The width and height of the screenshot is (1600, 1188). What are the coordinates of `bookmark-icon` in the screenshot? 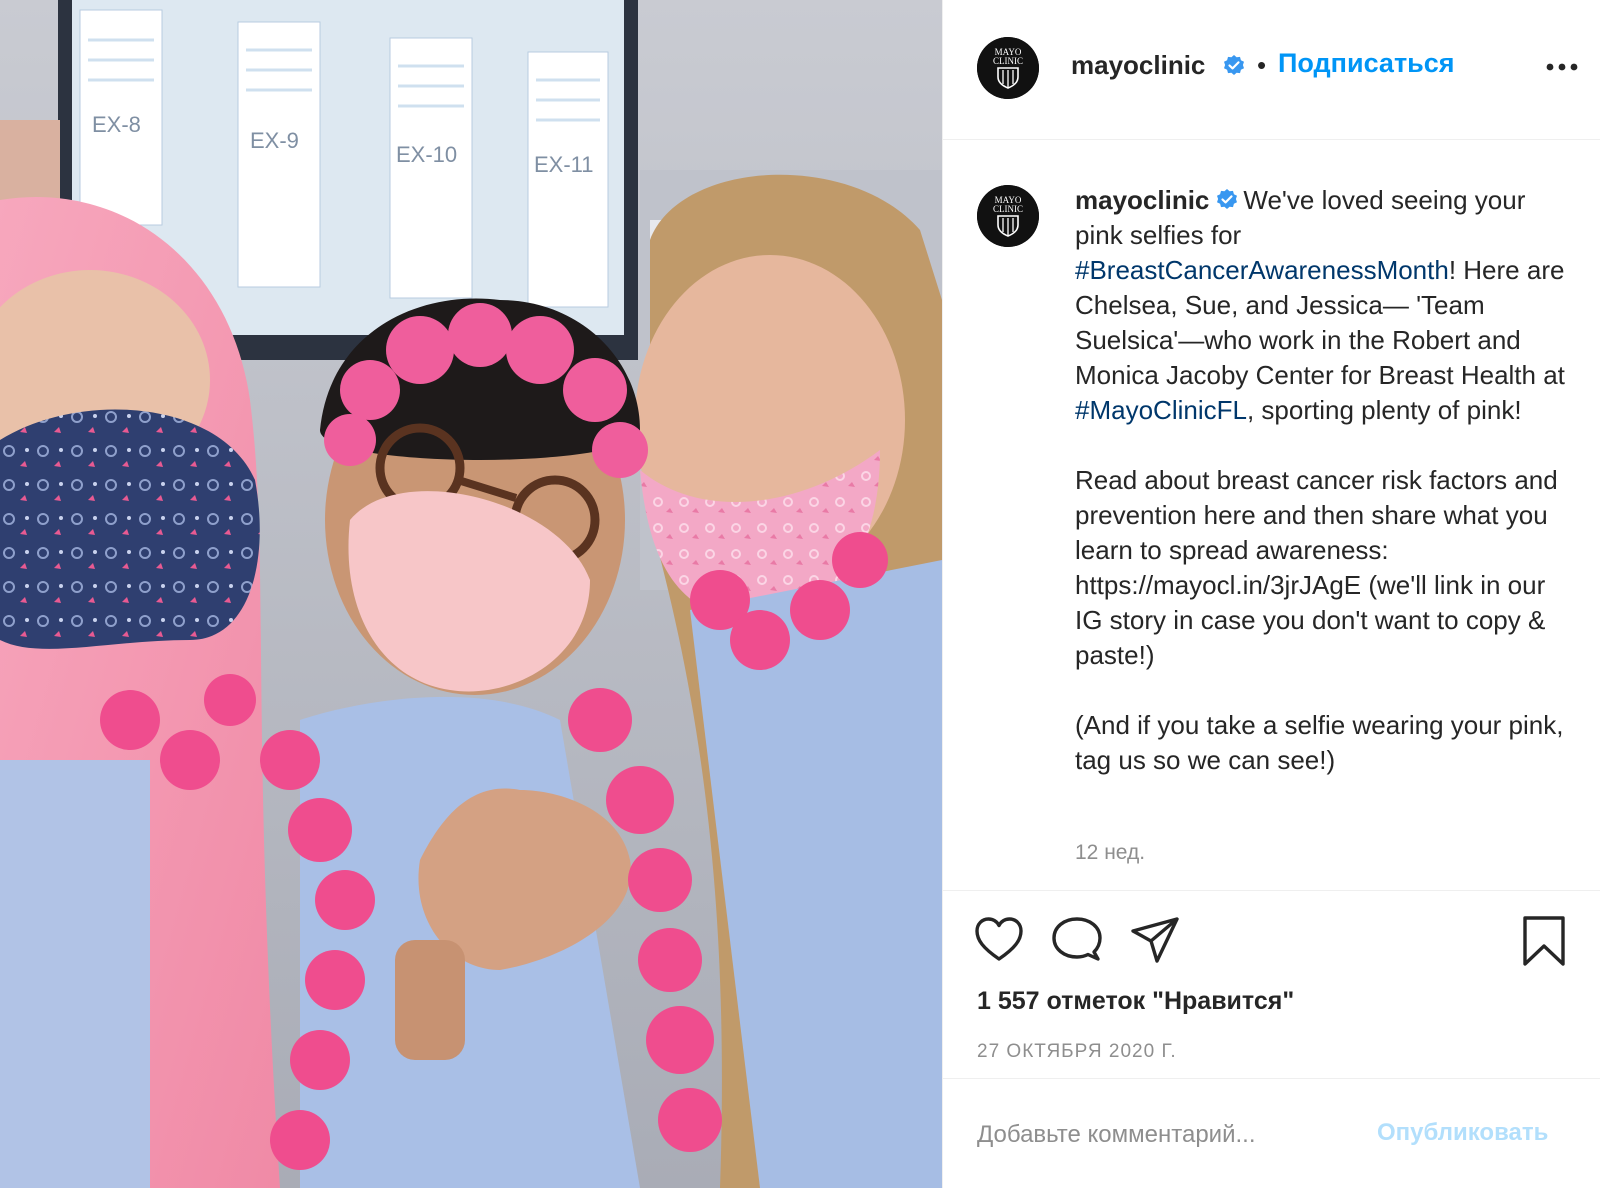 It's located at (1544, 941).